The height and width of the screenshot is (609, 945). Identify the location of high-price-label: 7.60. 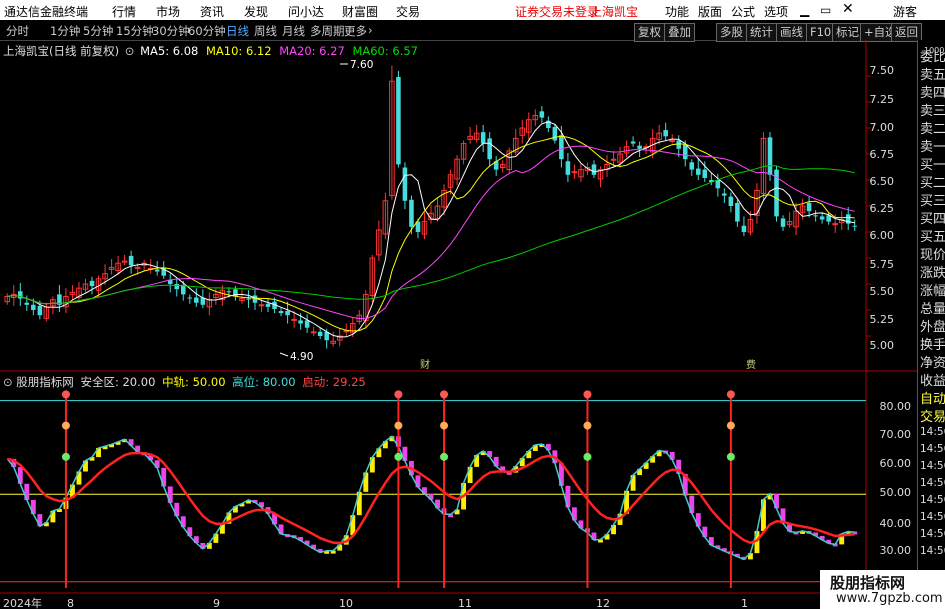
(361, 65).